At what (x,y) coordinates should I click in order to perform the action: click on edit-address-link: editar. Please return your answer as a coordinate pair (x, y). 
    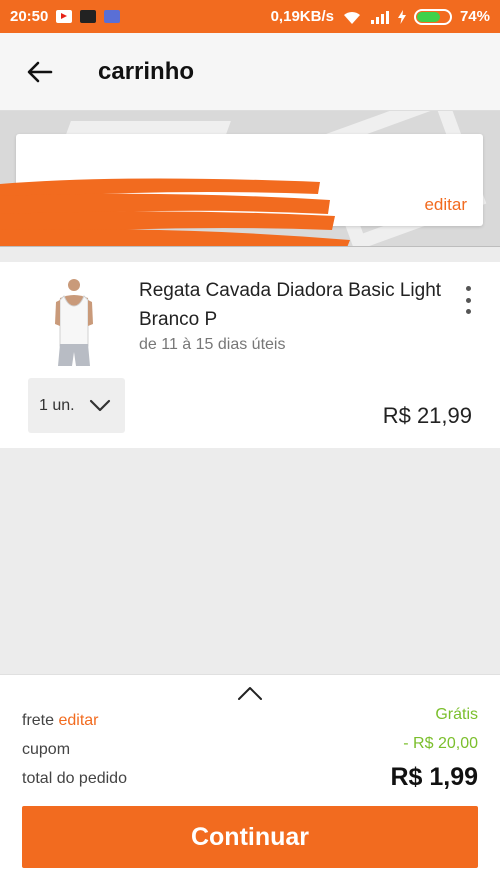
    Looking at the image, I should click on (445, 205).